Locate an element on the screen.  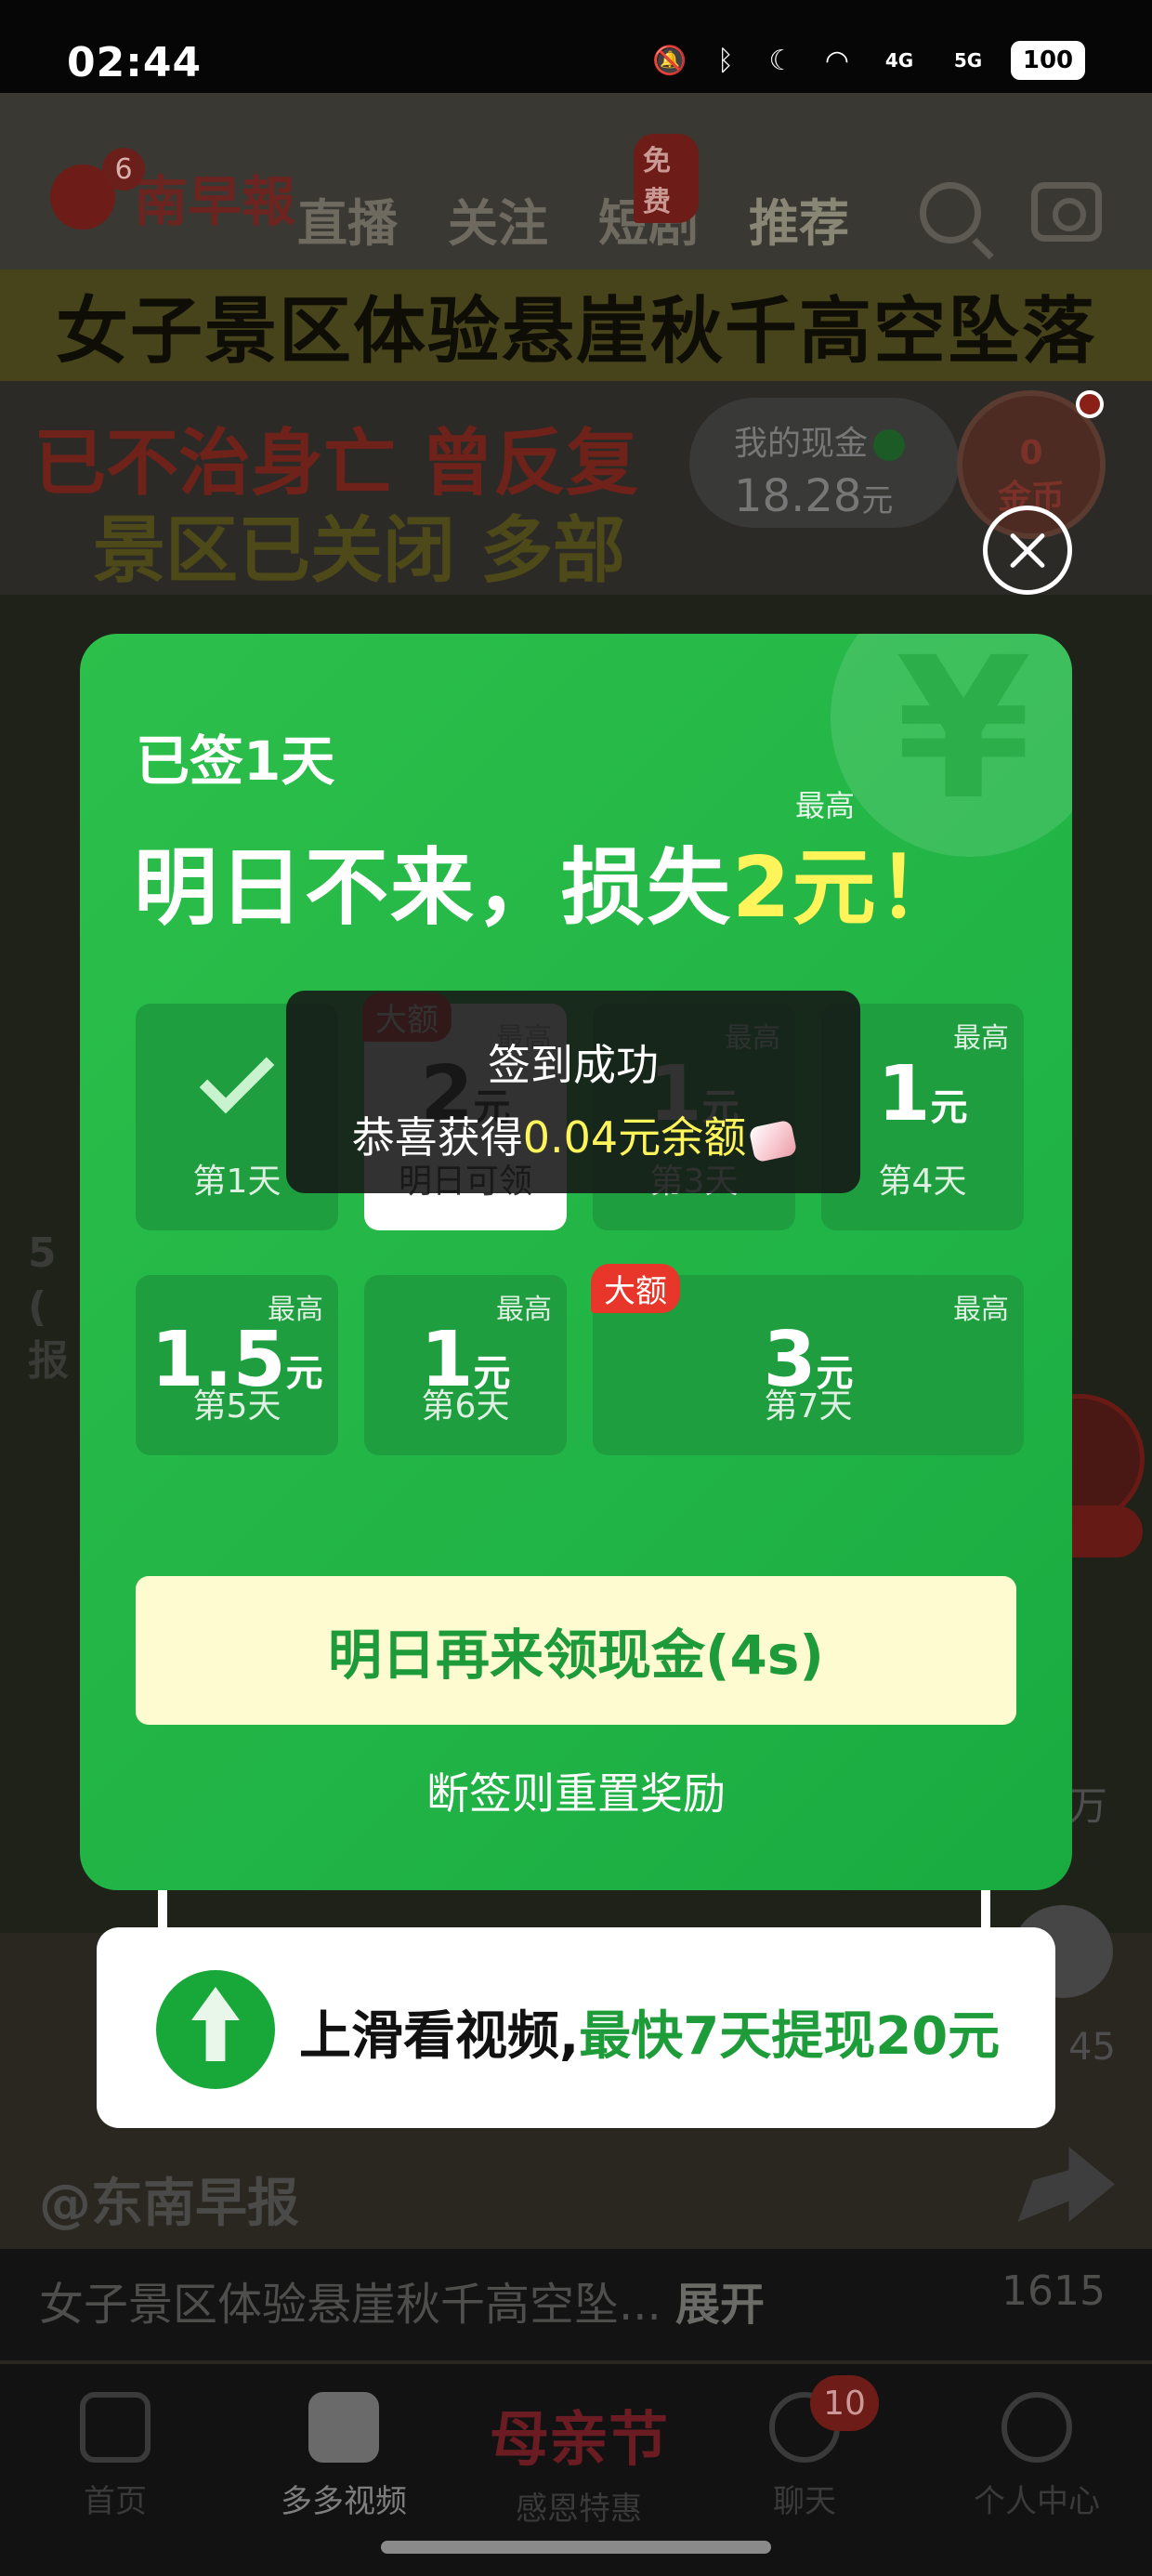
coin-count: 0 is located at coordinates (1031, 453).